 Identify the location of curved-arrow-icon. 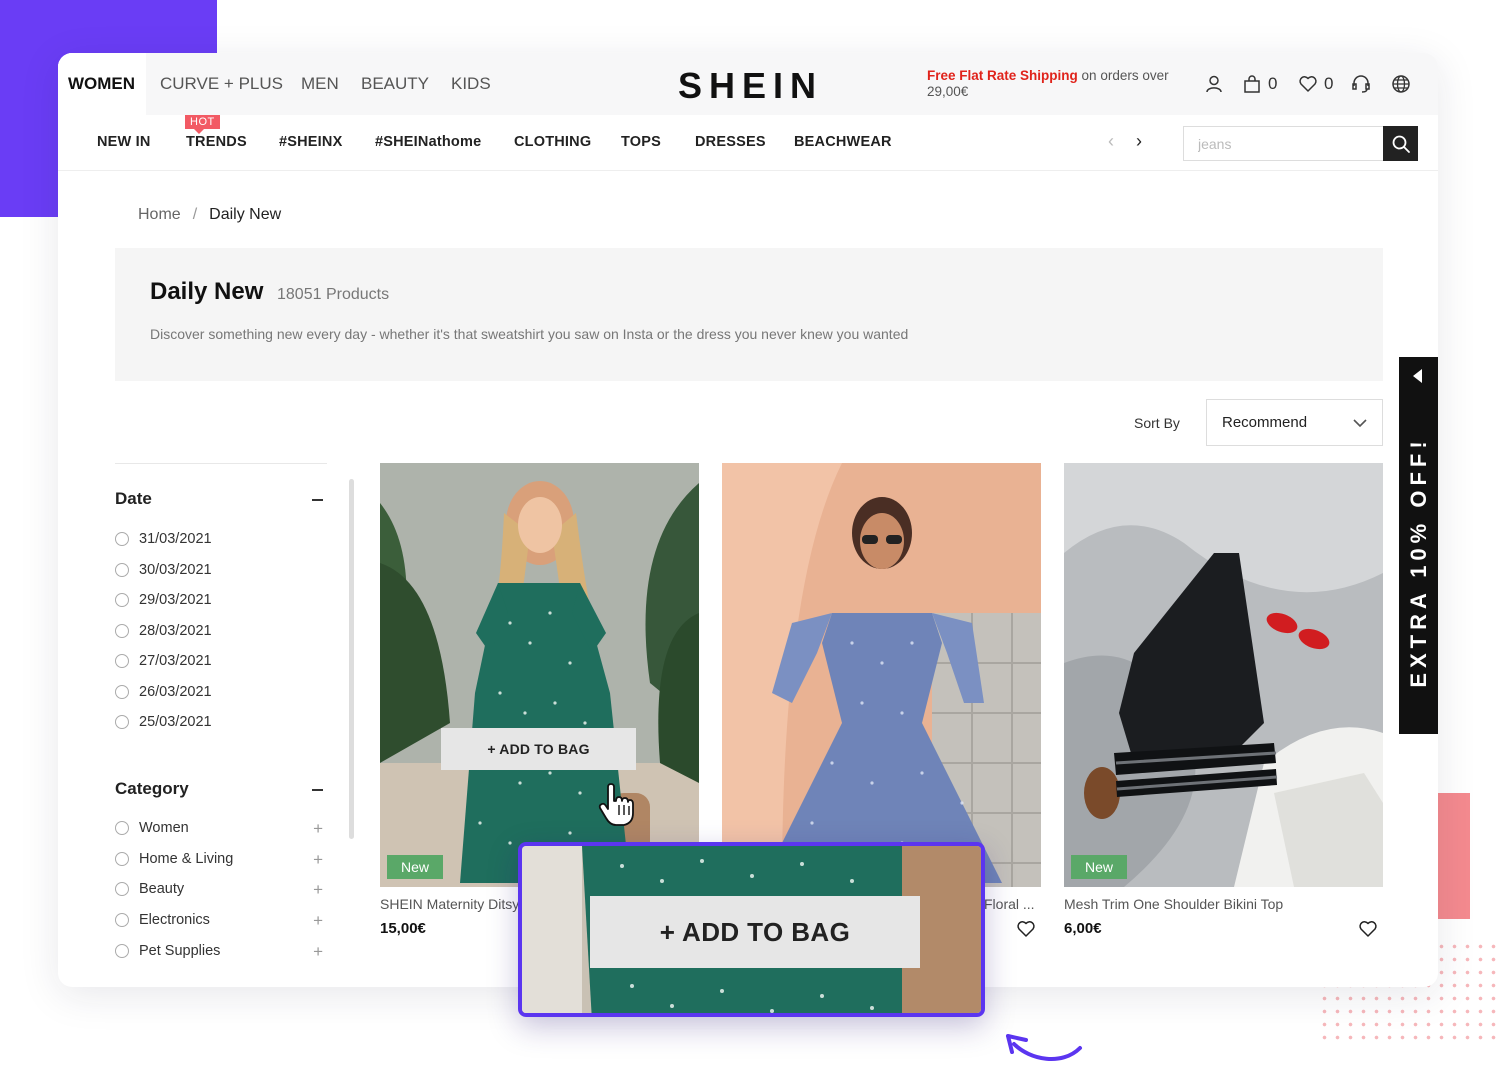
(1044, 1048).